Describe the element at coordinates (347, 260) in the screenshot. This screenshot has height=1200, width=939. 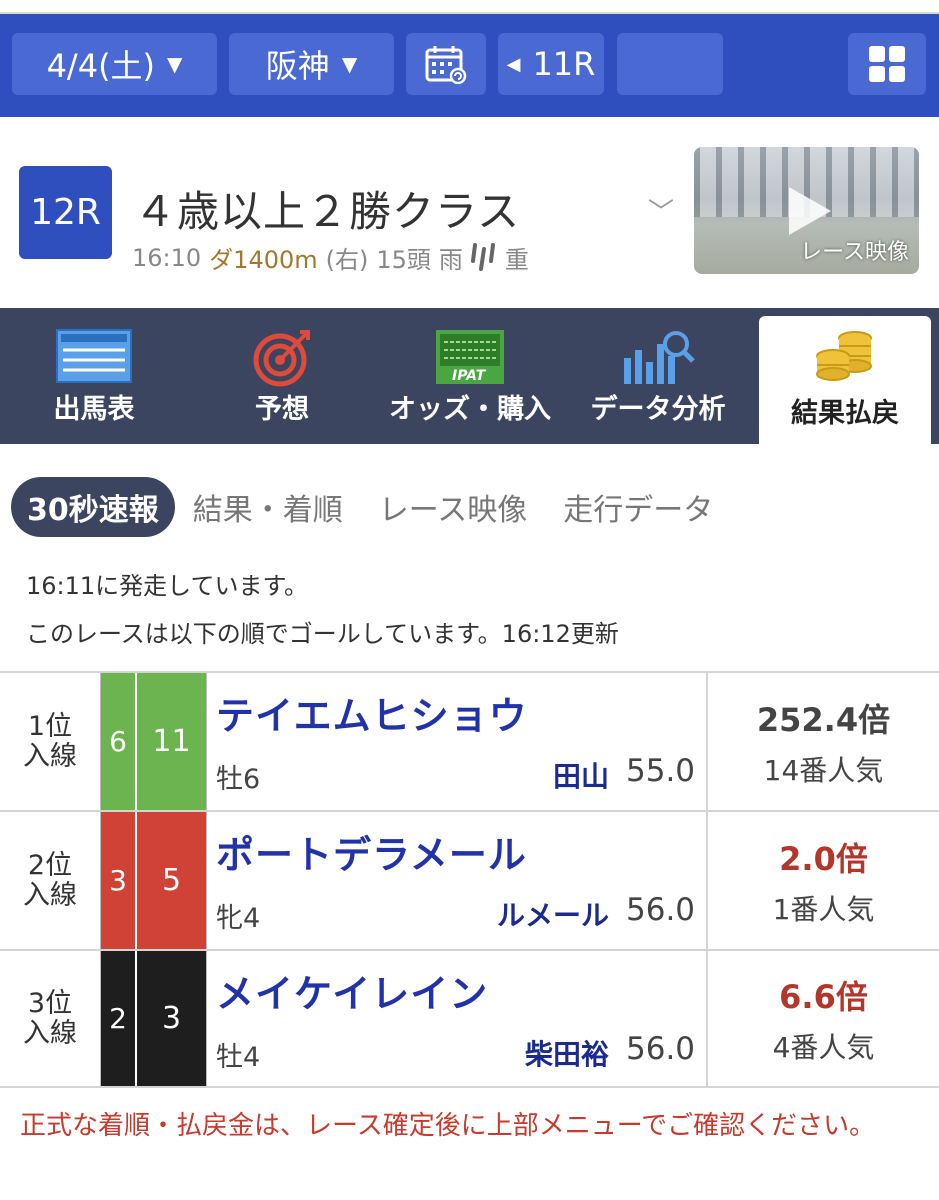
I see `race-direction: (右)` at that location.